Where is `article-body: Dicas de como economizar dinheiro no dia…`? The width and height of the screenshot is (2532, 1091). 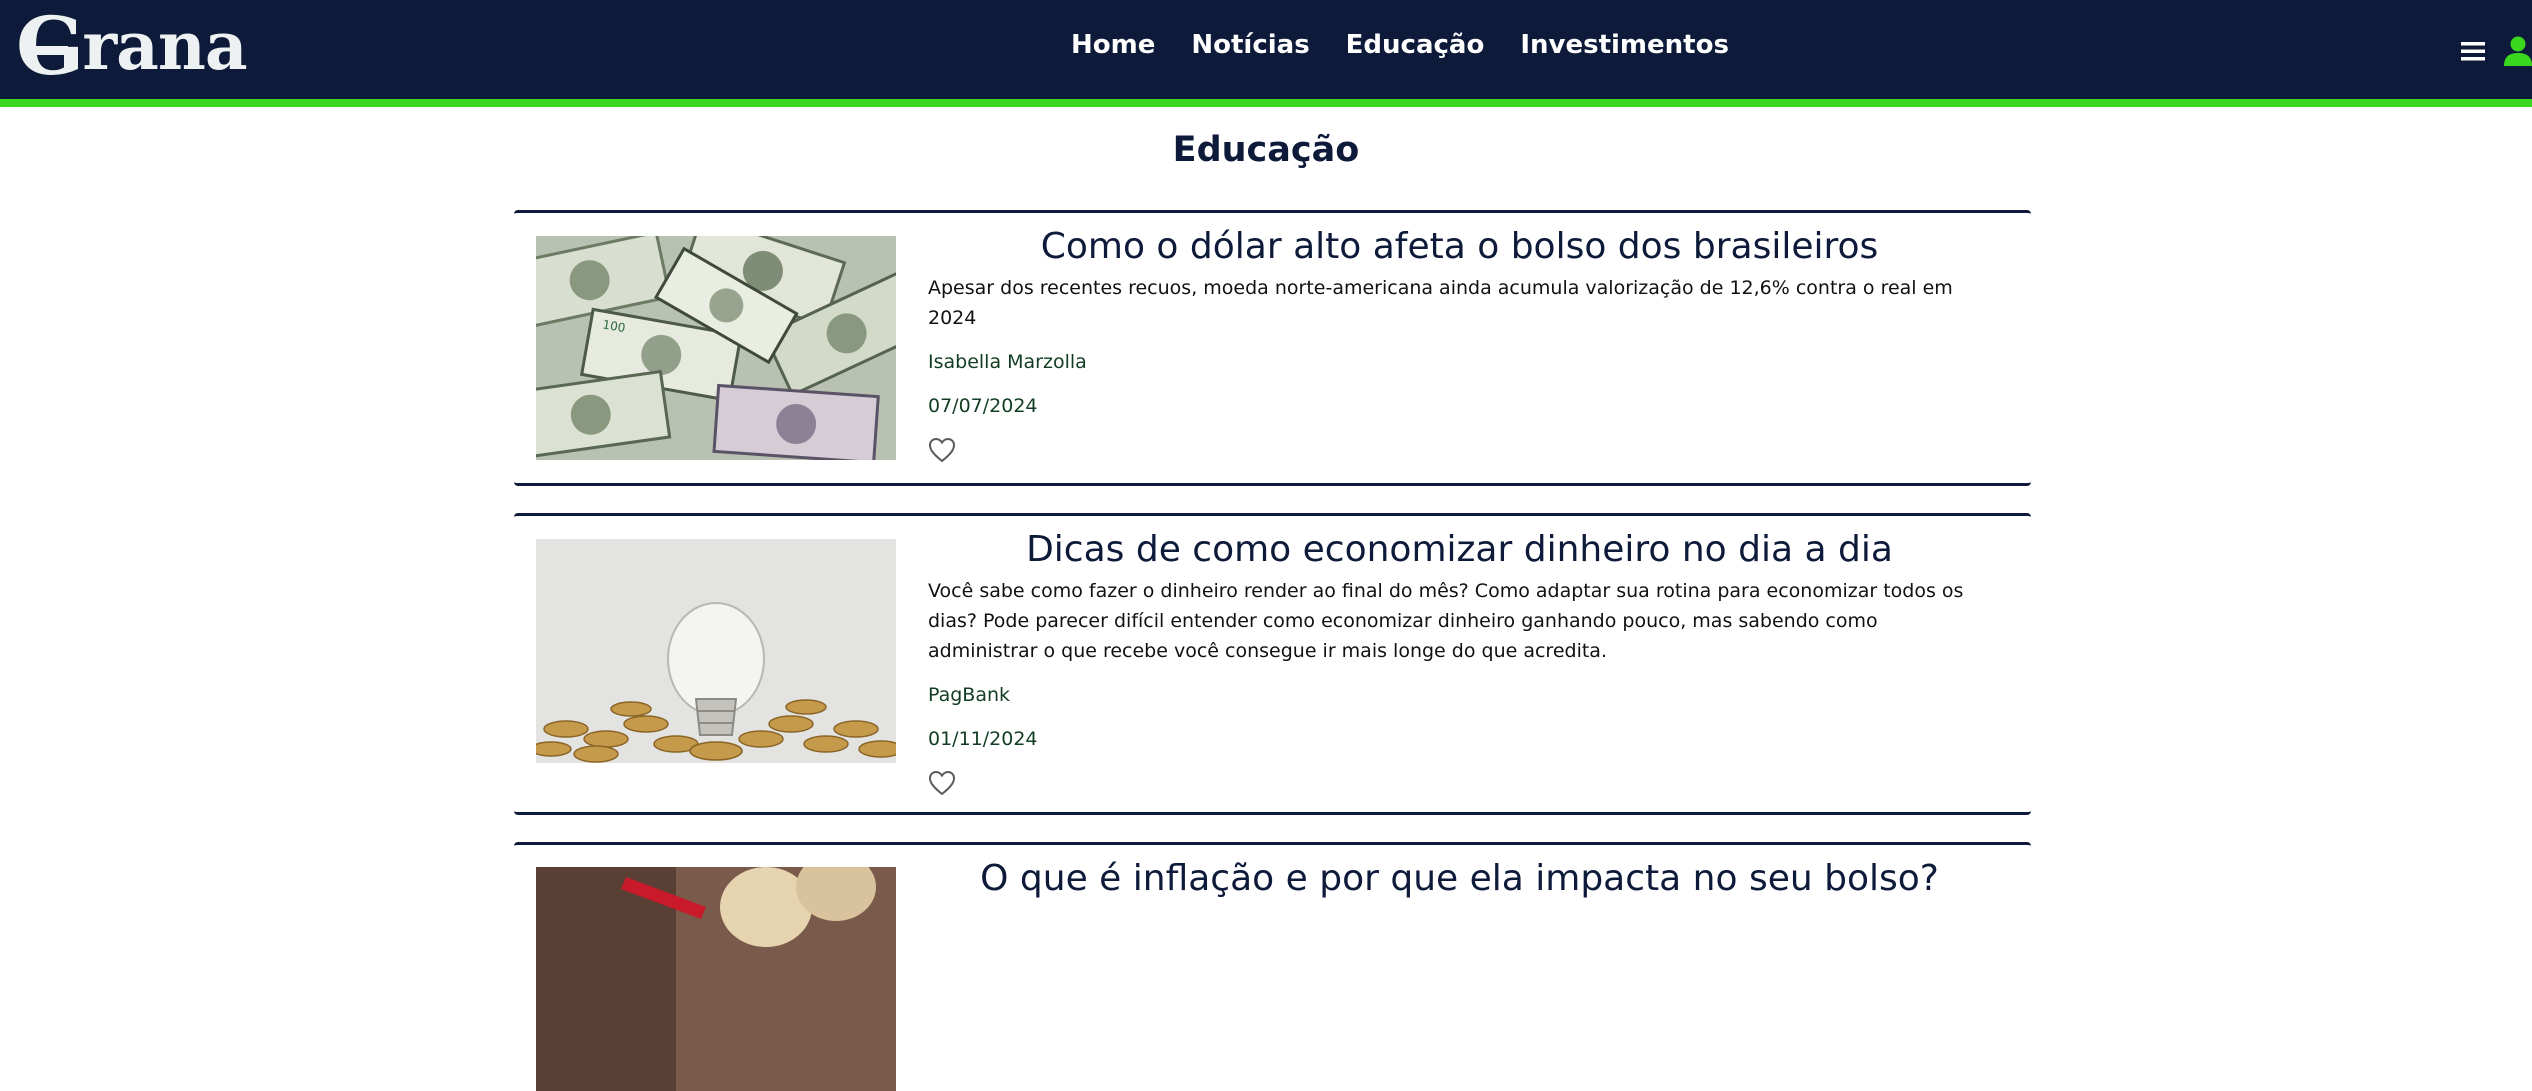
article-body: Dicas de como economizar dinheiro no dia… is located at coordinates (1459, 662).